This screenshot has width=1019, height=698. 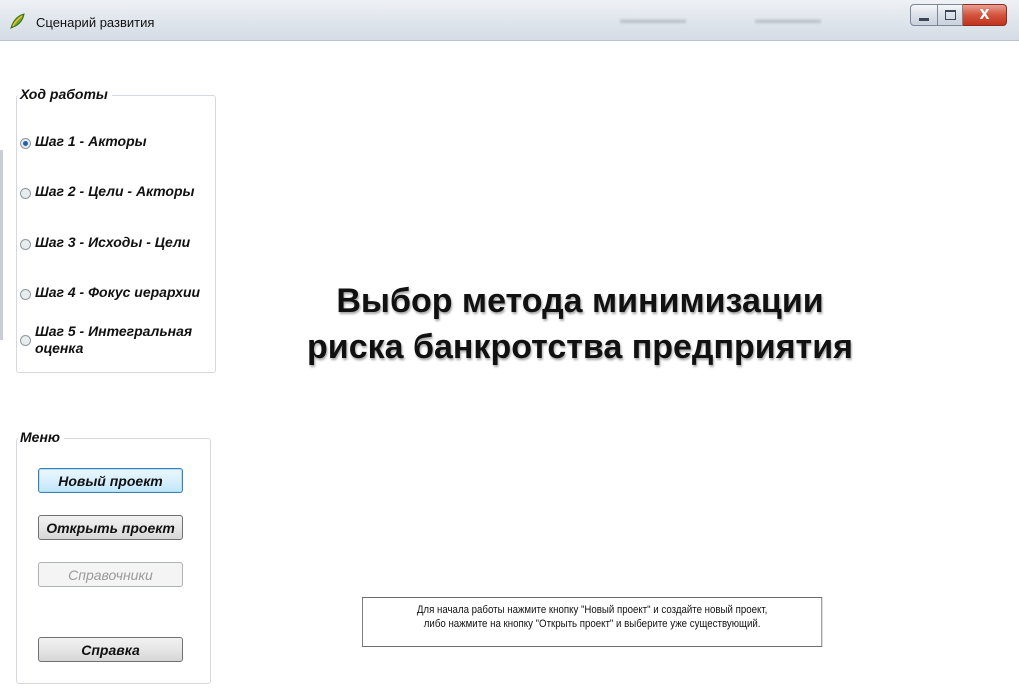 I want to click on steps-group-legend: Ход работы, so click(x=65, y=94).